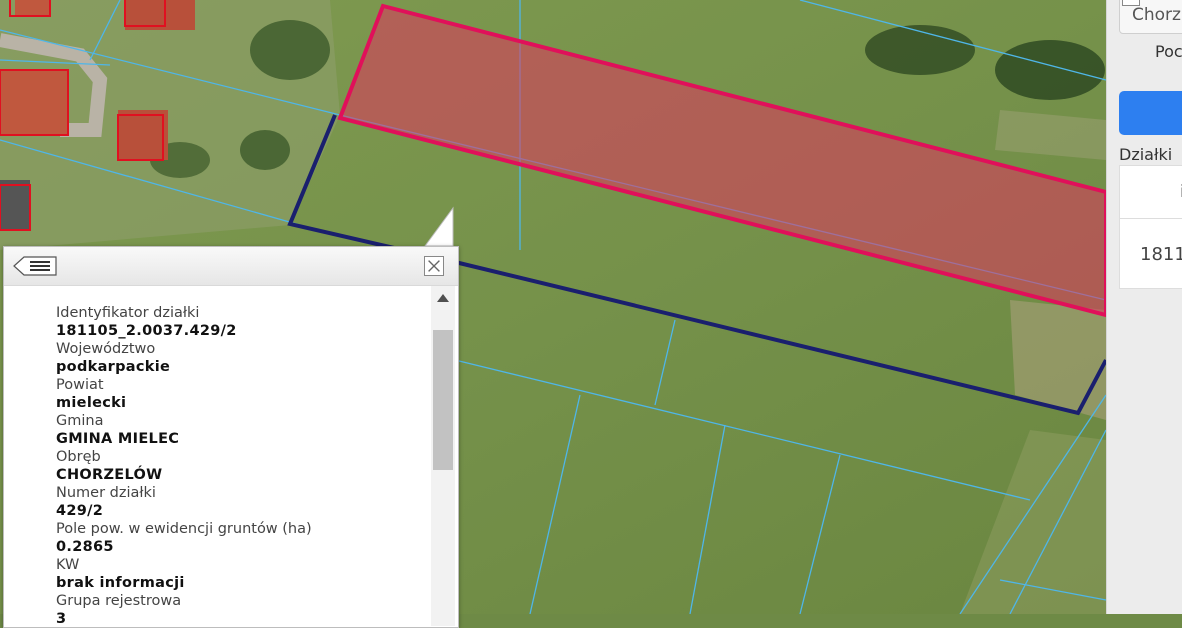  Describe the element at coordinates (106, 493) in the screenshot. I see `attr-label: Numer działki` at that location.